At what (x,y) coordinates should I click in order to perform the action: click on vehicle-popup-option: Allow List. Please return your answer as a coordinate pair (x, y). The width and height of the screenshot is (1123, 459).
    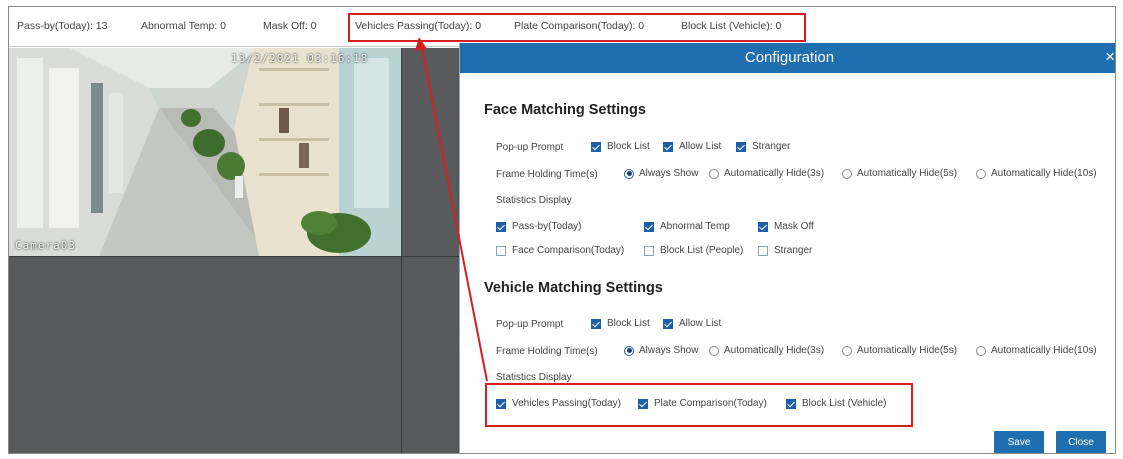
    Looking at the image, I should click on (692, 323).